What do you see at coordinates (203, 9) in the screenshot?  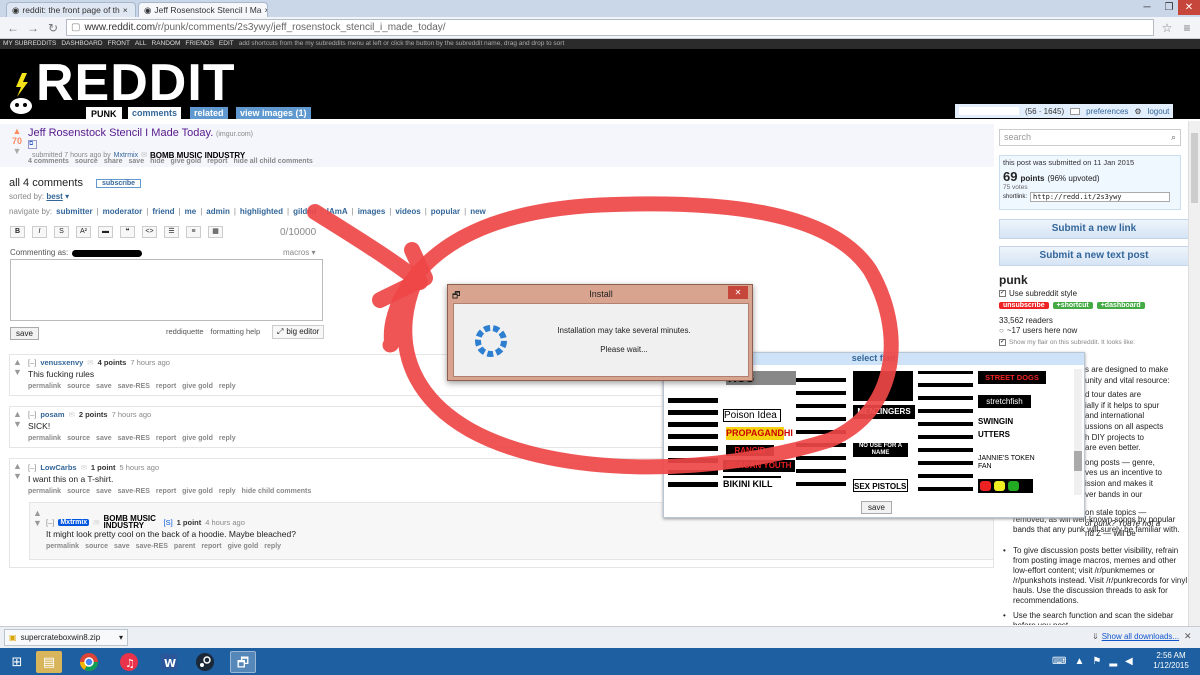 I see `browser-tab-active: ◉ Jeff Rosenstock Stencil I Ma ×` at bounding box center [203, 9].